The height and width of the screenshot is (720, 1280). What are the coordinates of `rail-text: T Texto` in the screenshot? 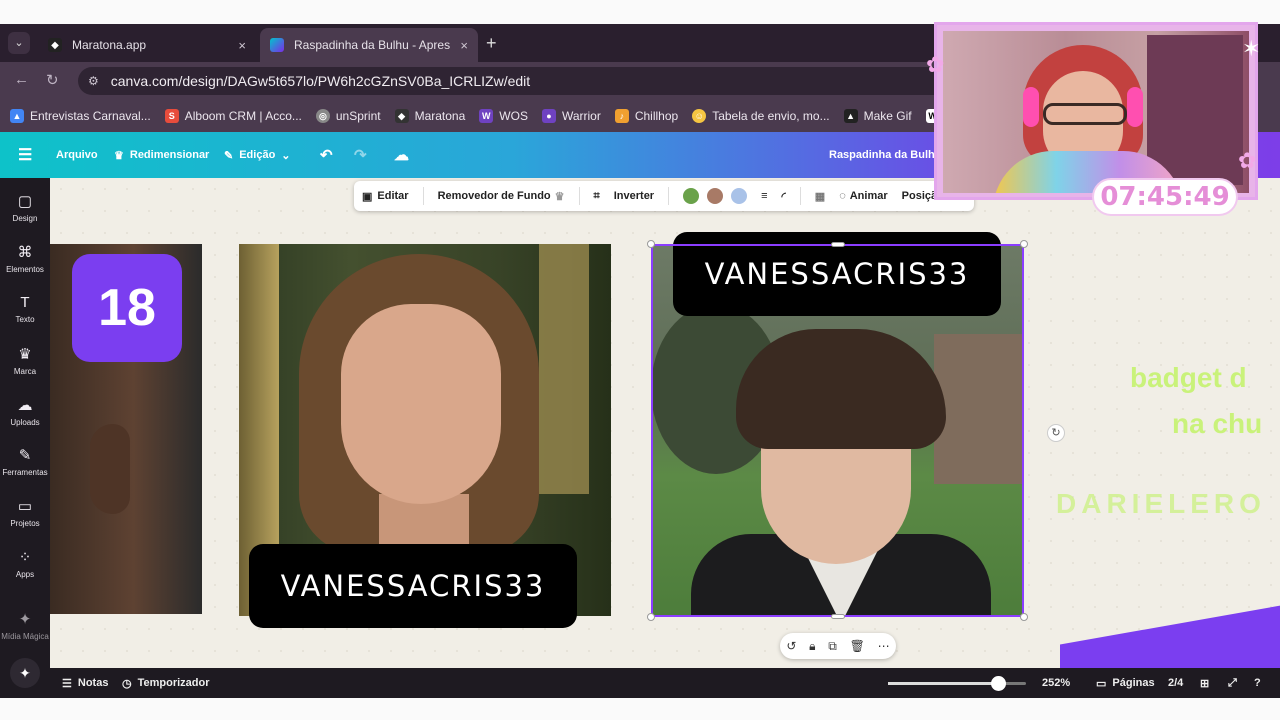 It's located at (25, 309).